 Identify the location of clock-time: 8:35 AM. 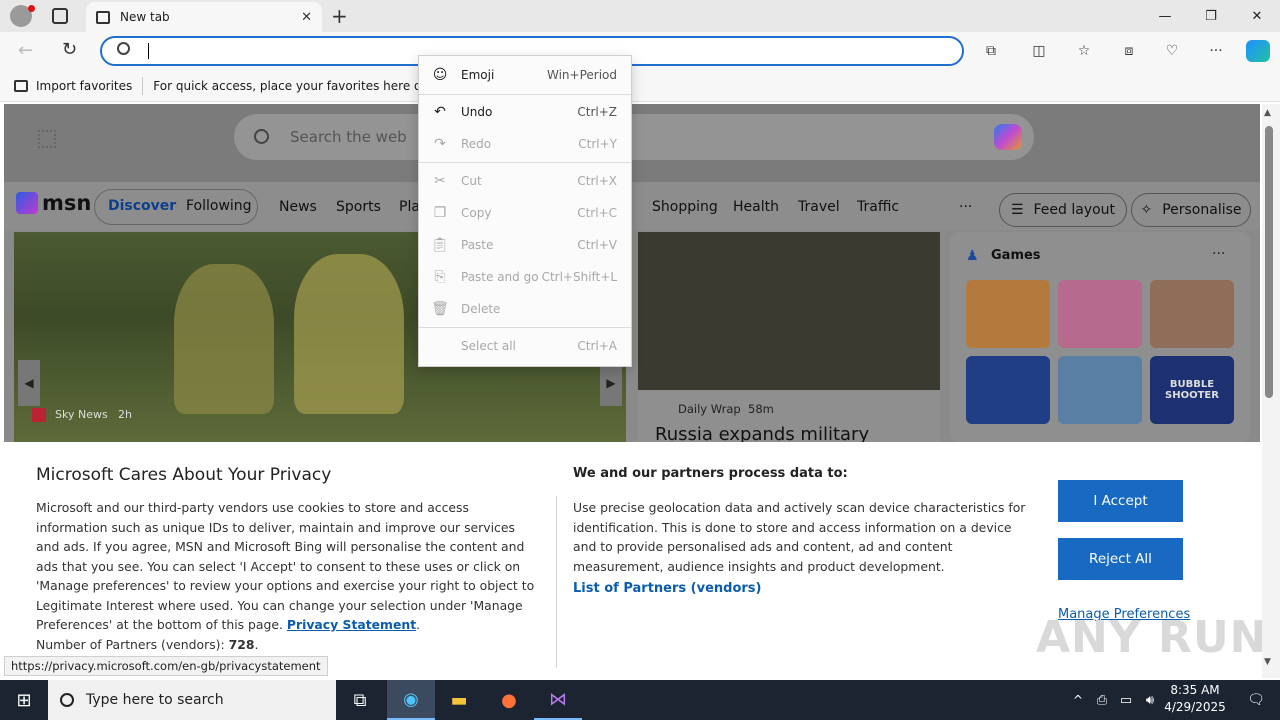
(1195, 690).